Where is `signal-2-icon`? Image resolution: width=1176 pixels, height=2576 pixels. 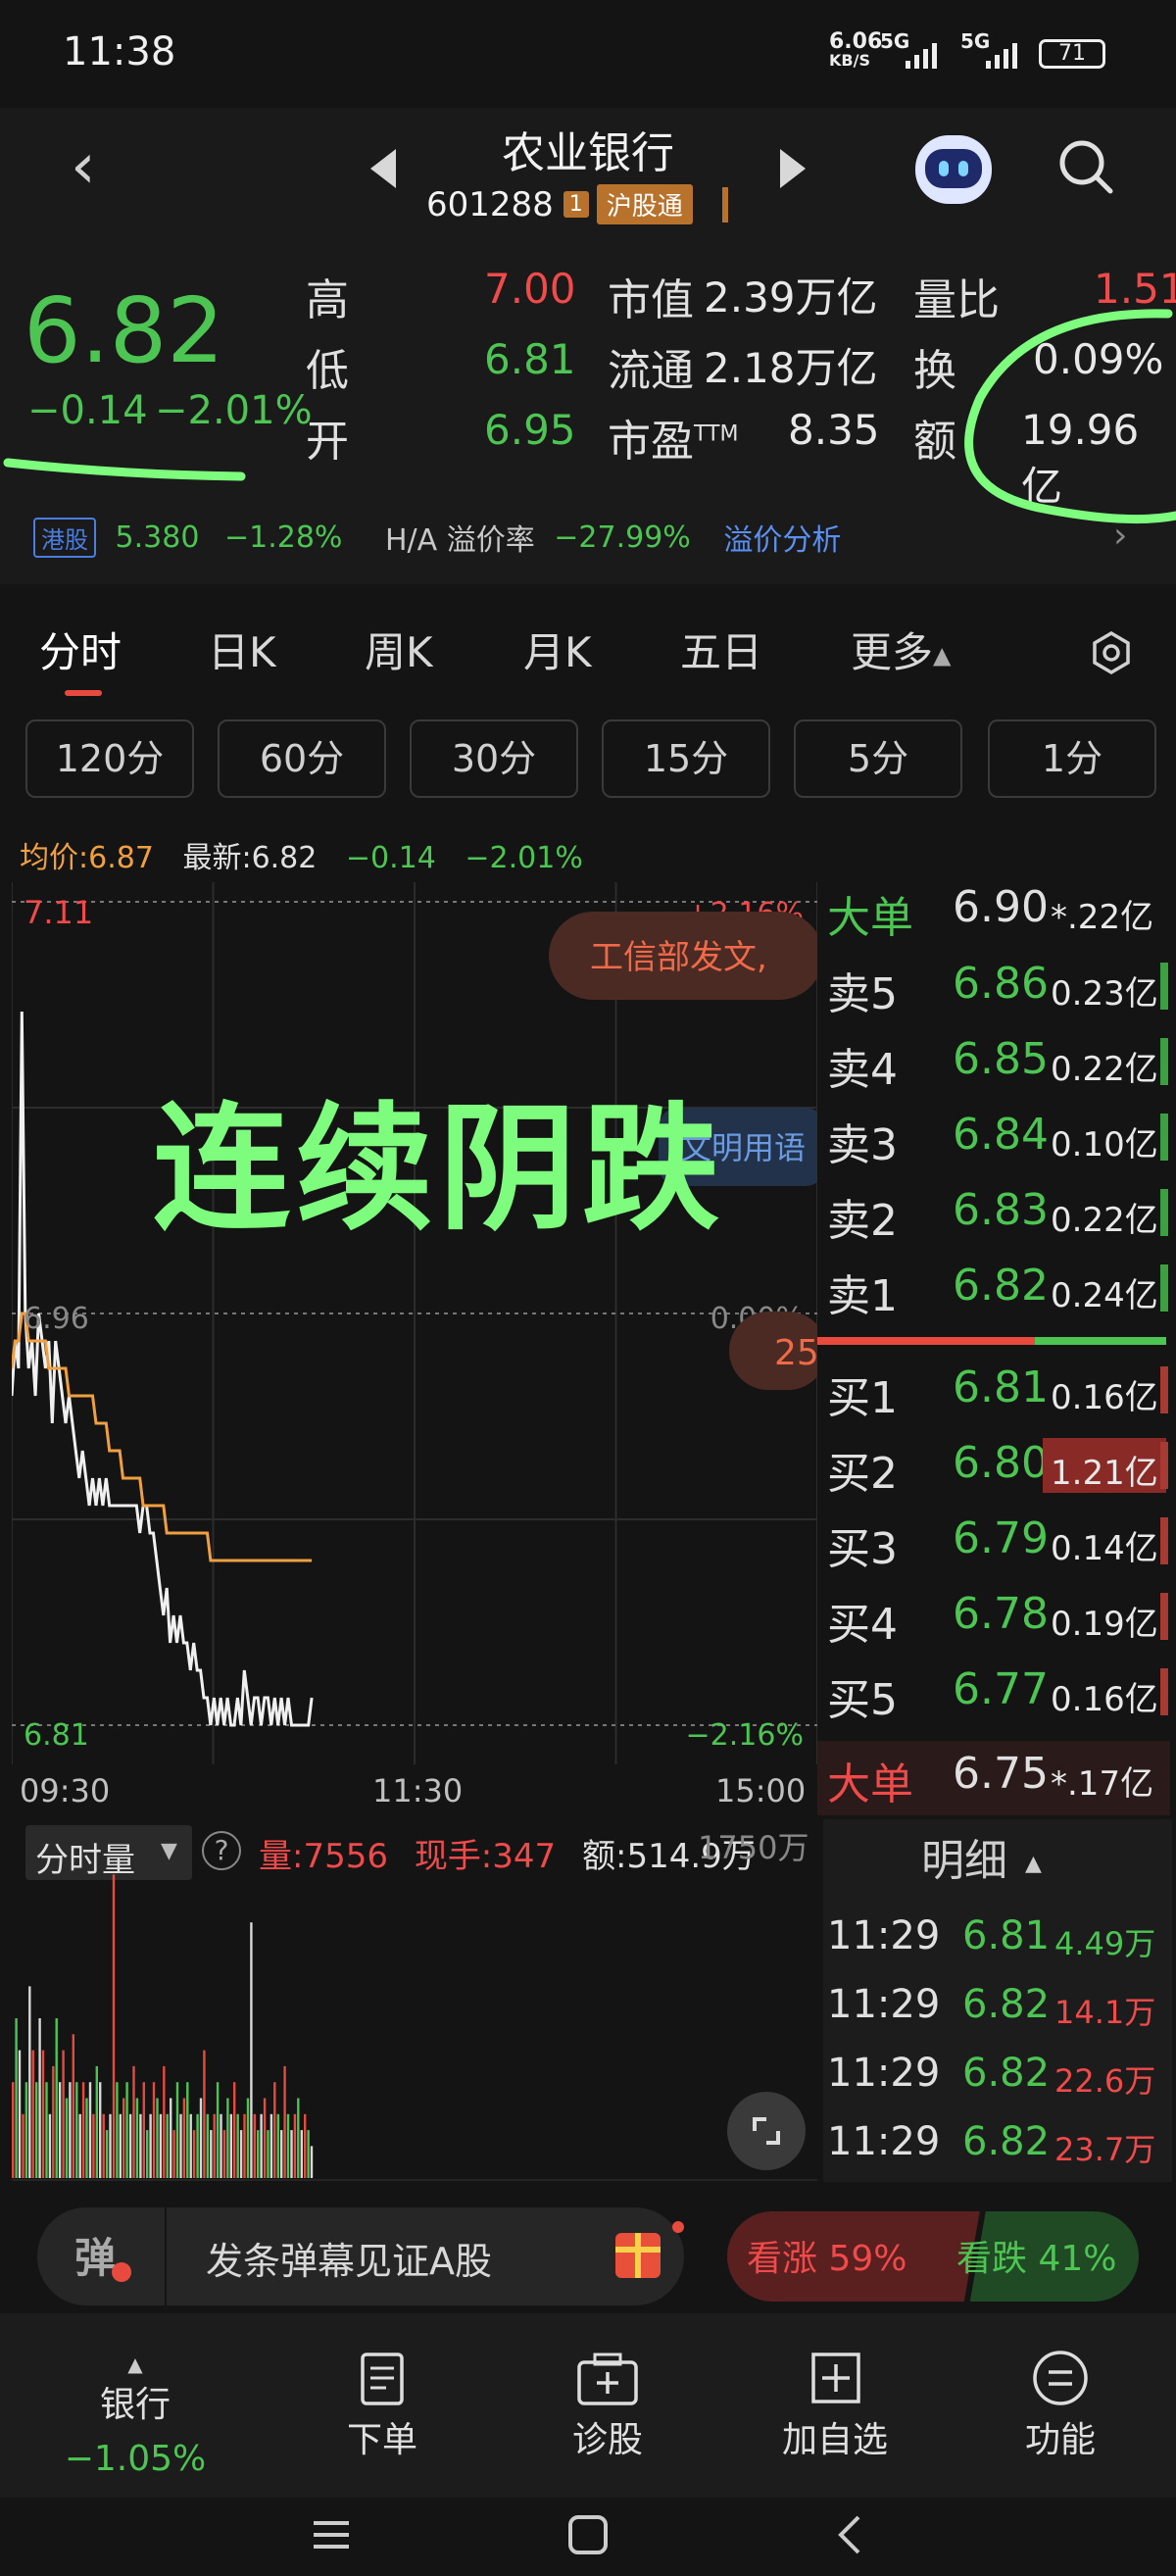 signal-2-icon is located at coordinates (1001, 56).